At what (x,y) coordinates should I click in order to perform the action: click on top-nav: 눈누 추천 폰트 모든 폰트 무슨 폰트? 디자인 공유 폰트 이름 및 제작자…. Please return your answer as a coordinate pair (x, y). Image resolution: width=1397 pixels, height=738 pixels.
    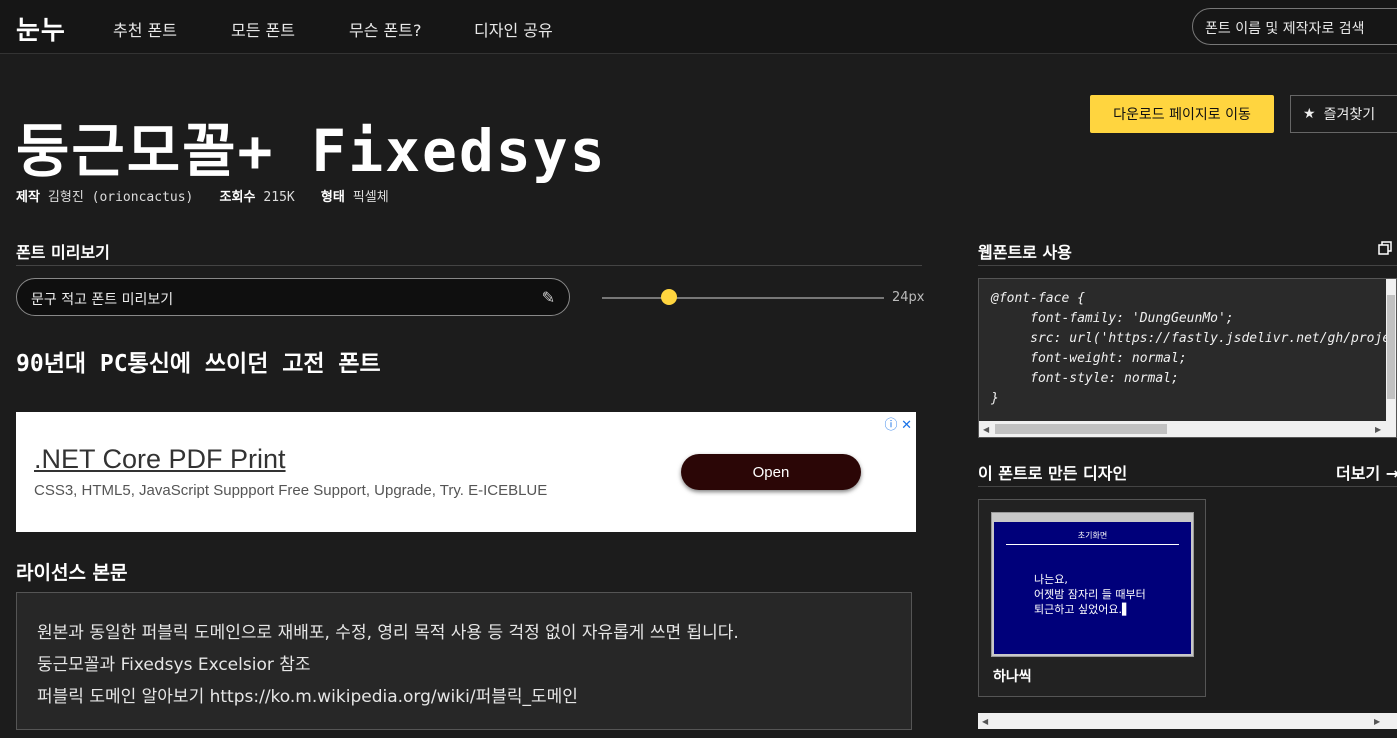
    Looking at the image, I should click on (698, 27).